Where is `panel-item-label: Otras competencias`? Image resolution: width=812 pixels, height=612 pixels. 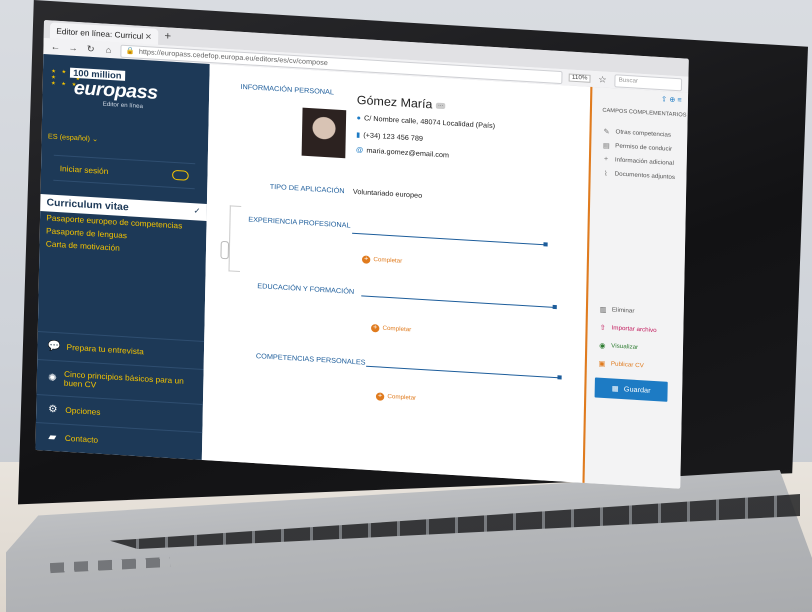 panel-item-label: Otras competencias is located at coordinates (643, 134).